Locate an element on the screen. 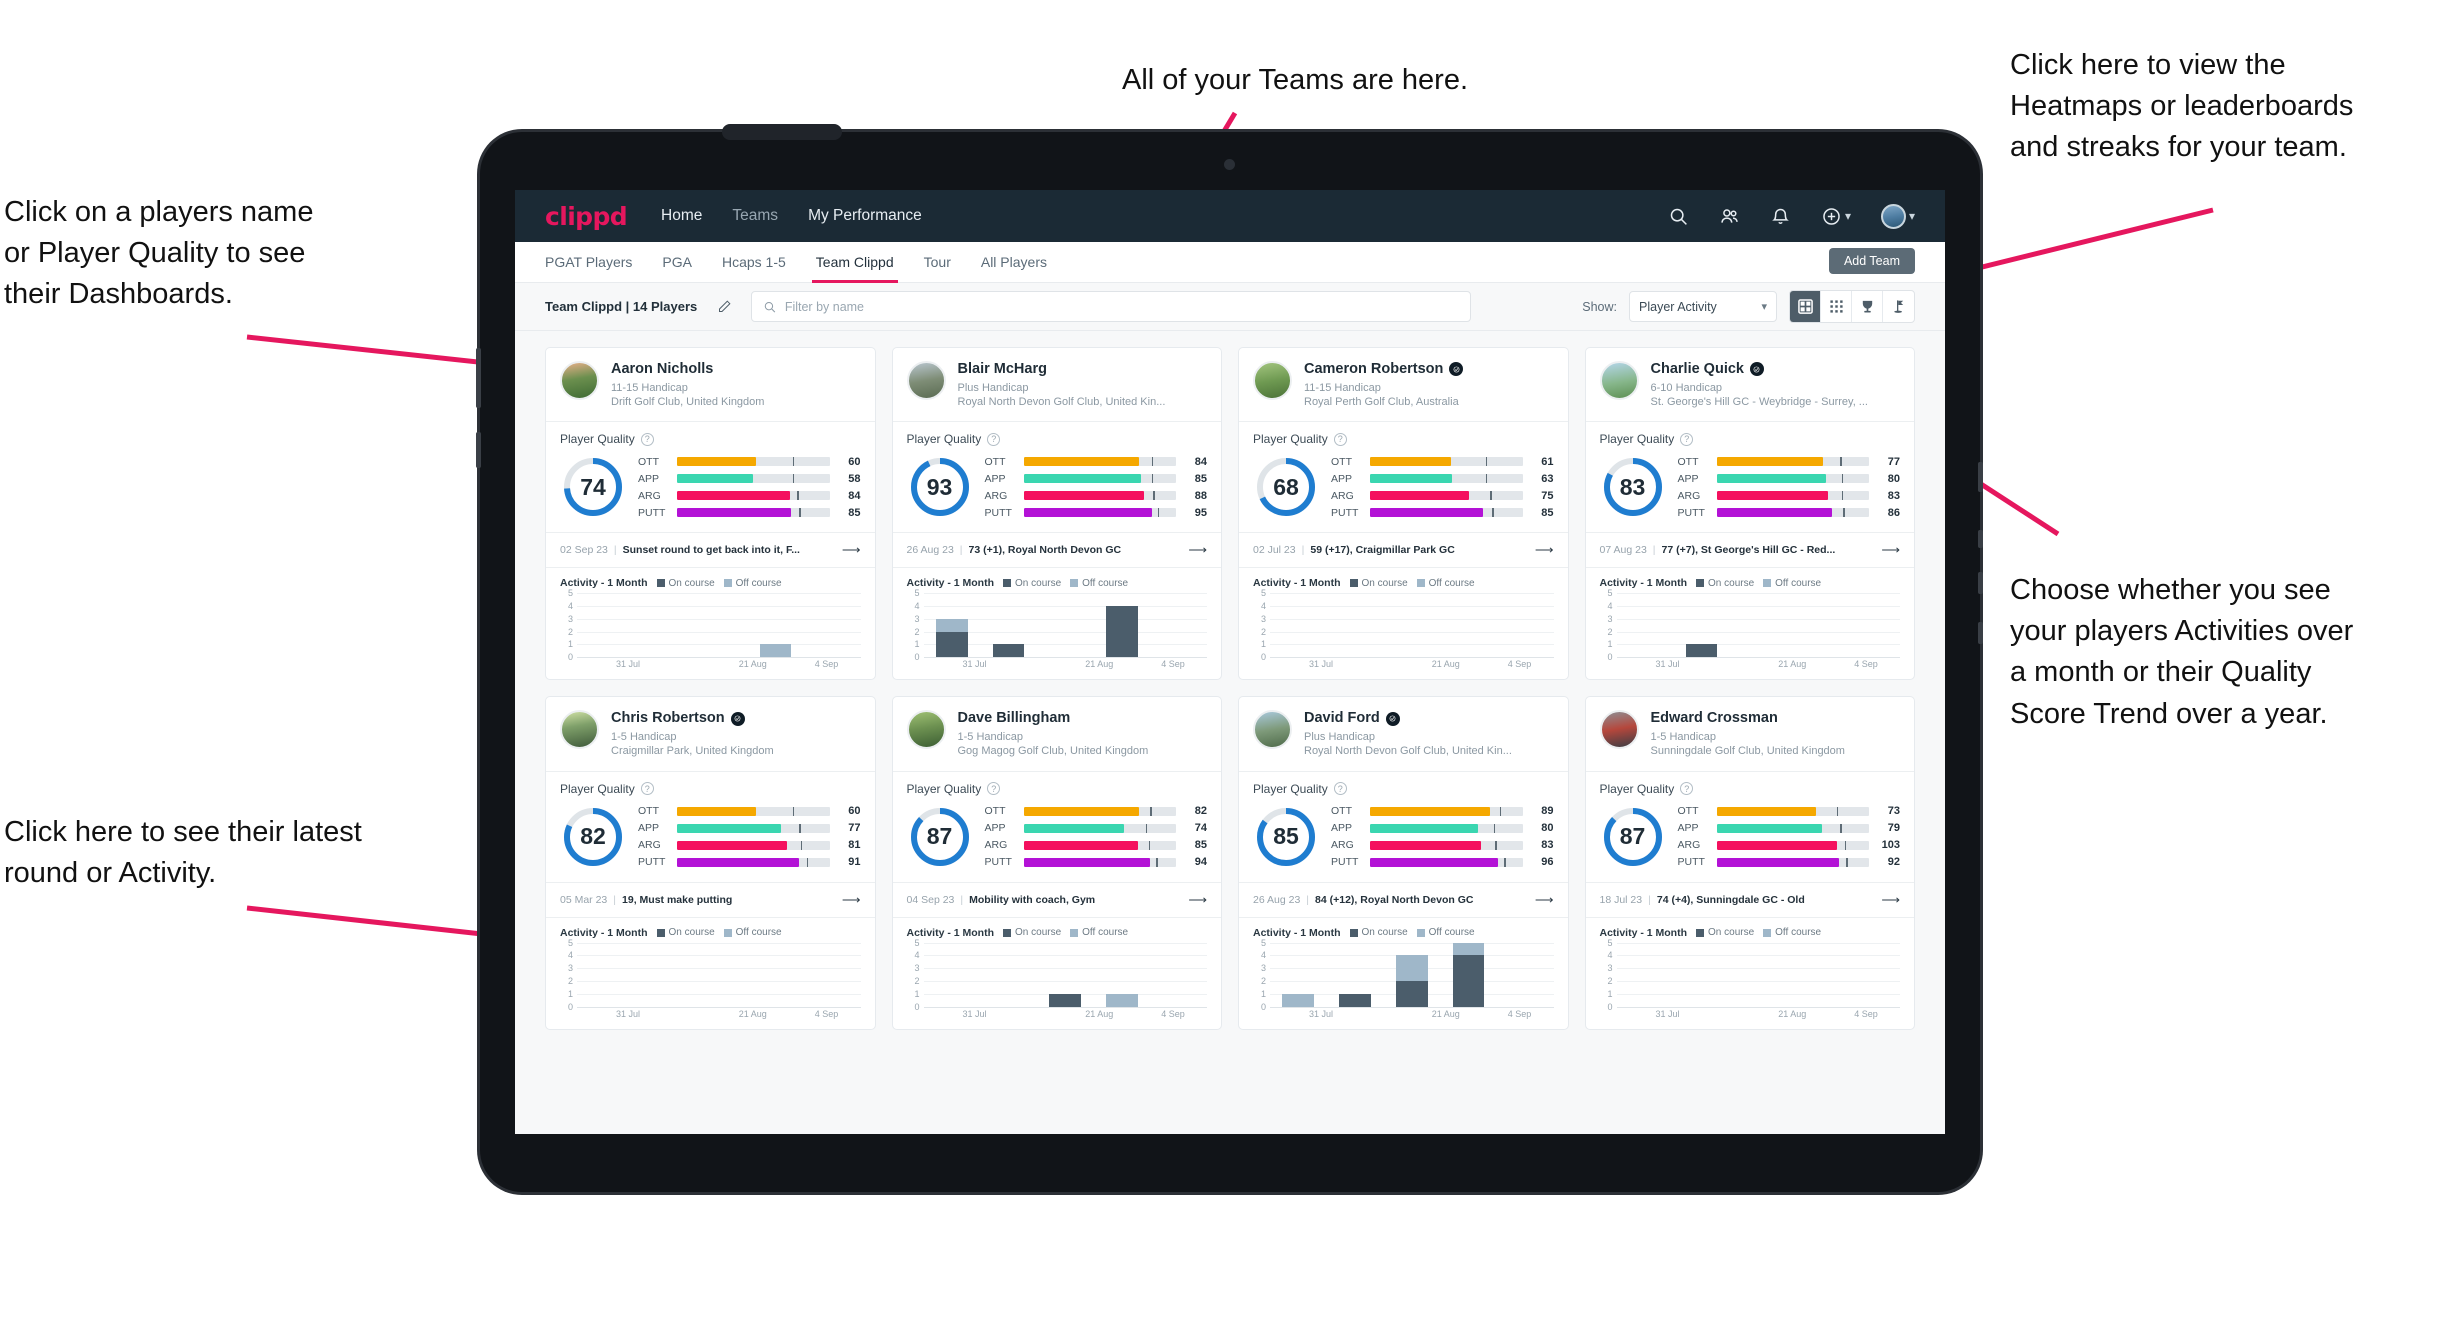  latest-round-row: 05 Mar 23 | 19, Must make putting ⟶ is located at coordinates (710, 899).